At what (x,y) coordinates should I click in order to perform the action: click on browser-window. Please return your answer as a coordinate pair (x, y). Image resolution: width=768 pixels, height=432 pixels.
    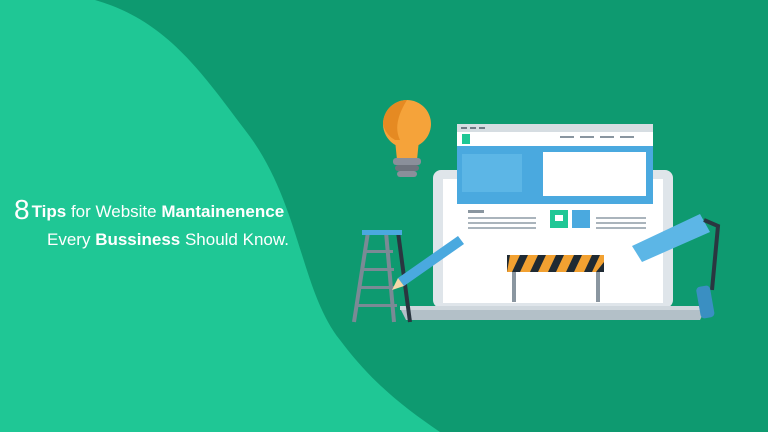
    Looking at the image, I should click on (555, 164).